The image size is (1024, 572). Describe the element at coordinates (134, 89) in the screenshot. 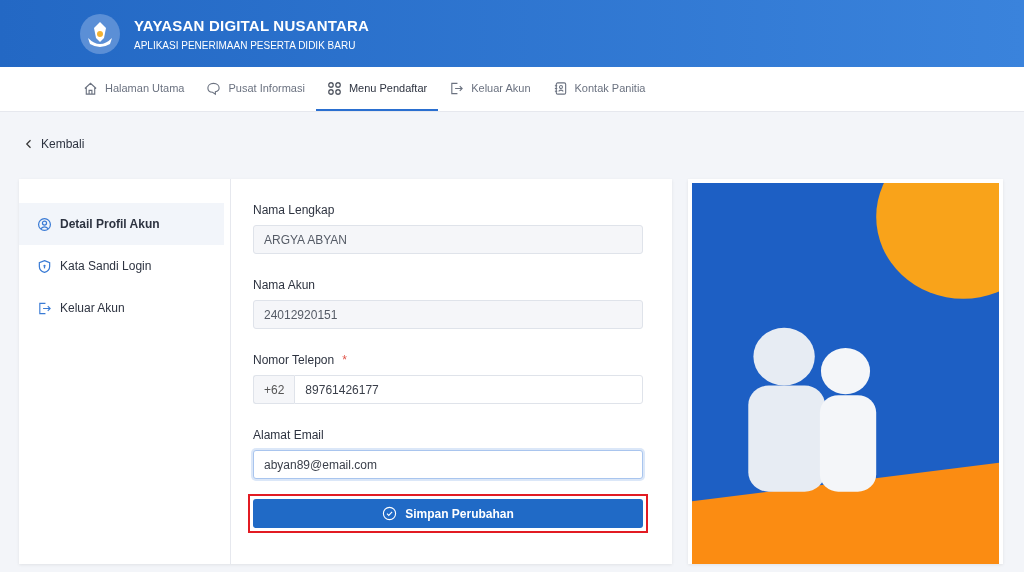

I see `nav-tab: Halaman Utama` at that location.